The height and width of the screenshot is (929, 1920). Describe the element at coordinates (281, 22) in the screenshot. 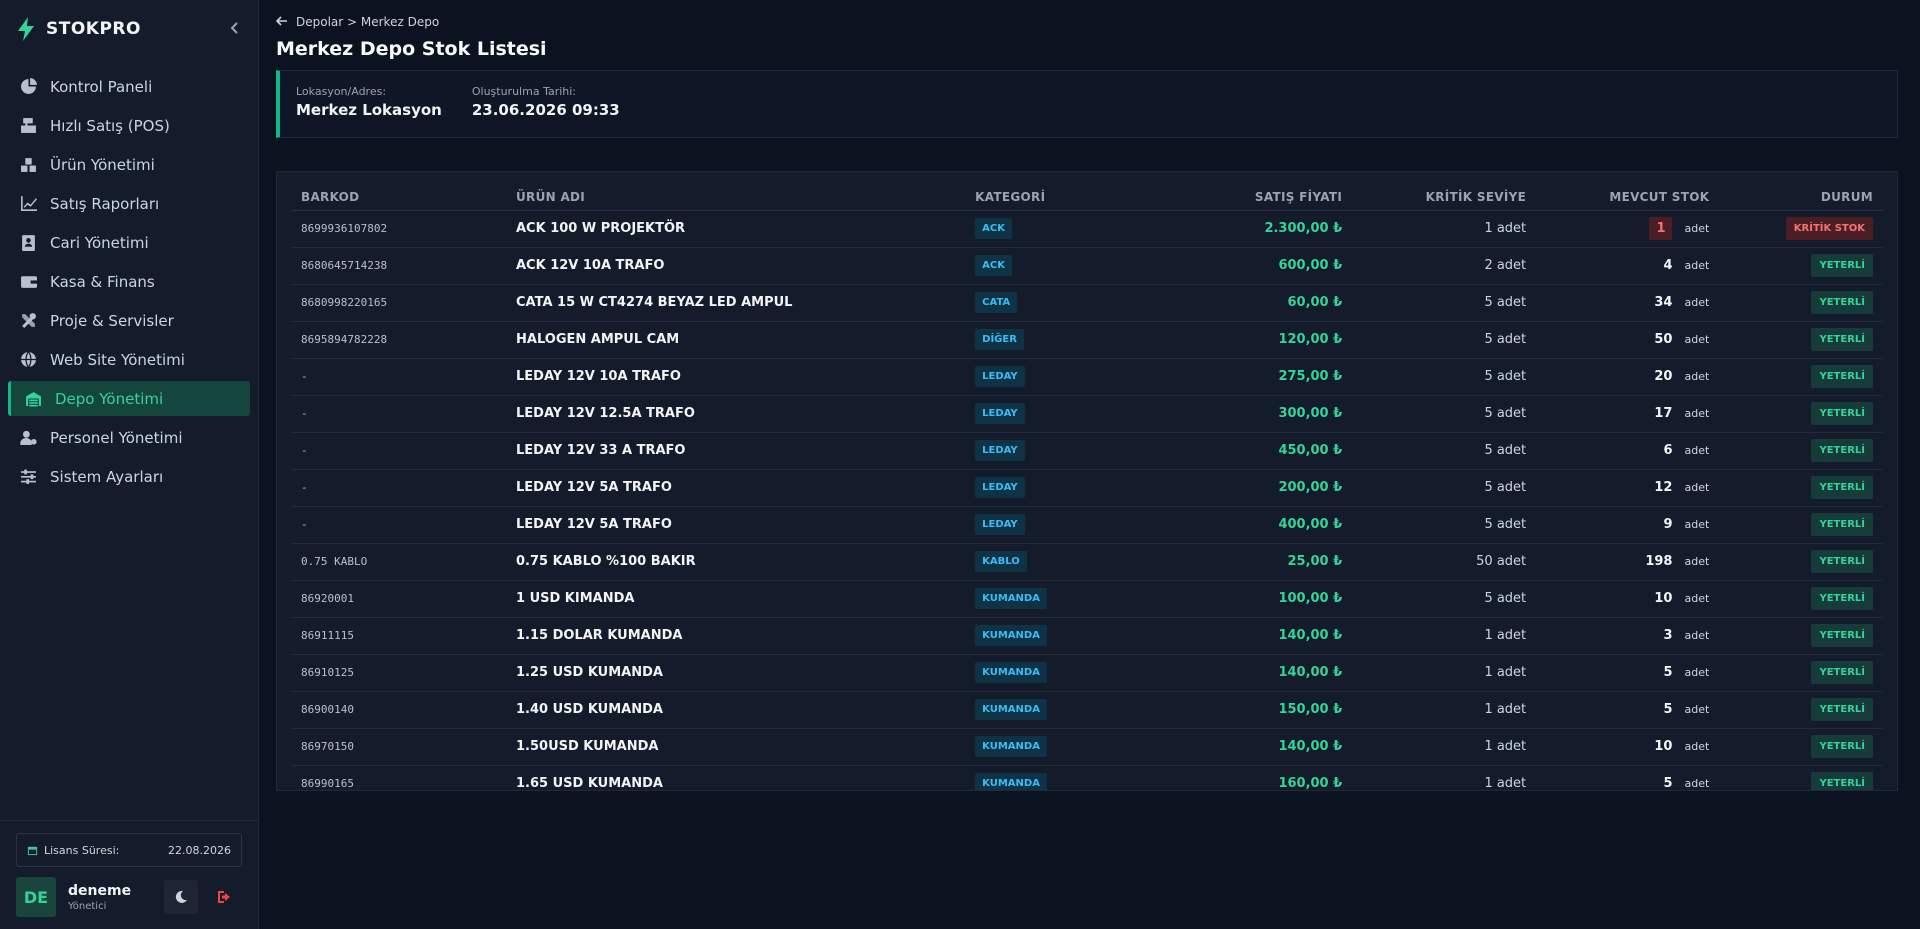

I see `back-arrow-icon` at that location.